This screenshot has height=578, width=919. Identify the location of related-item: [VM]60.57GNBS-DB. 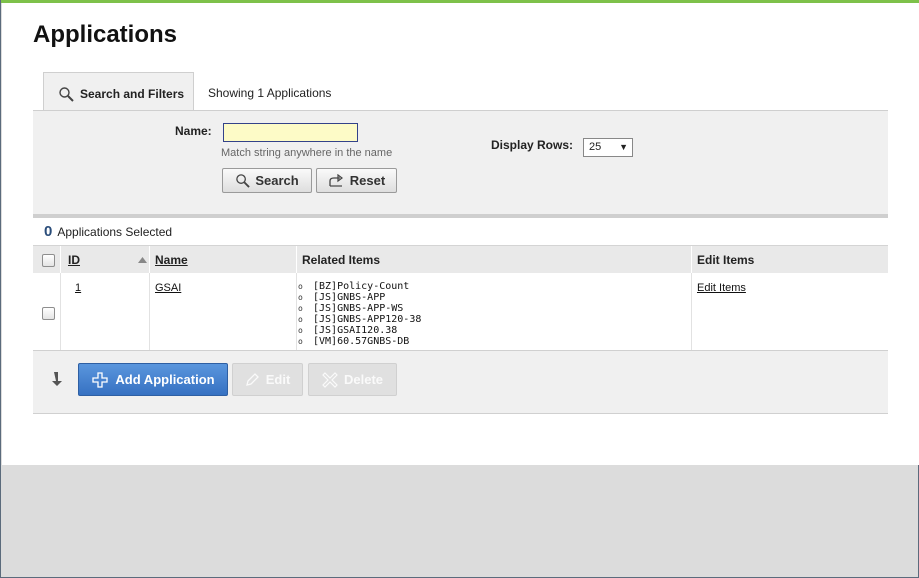
(359, 341).